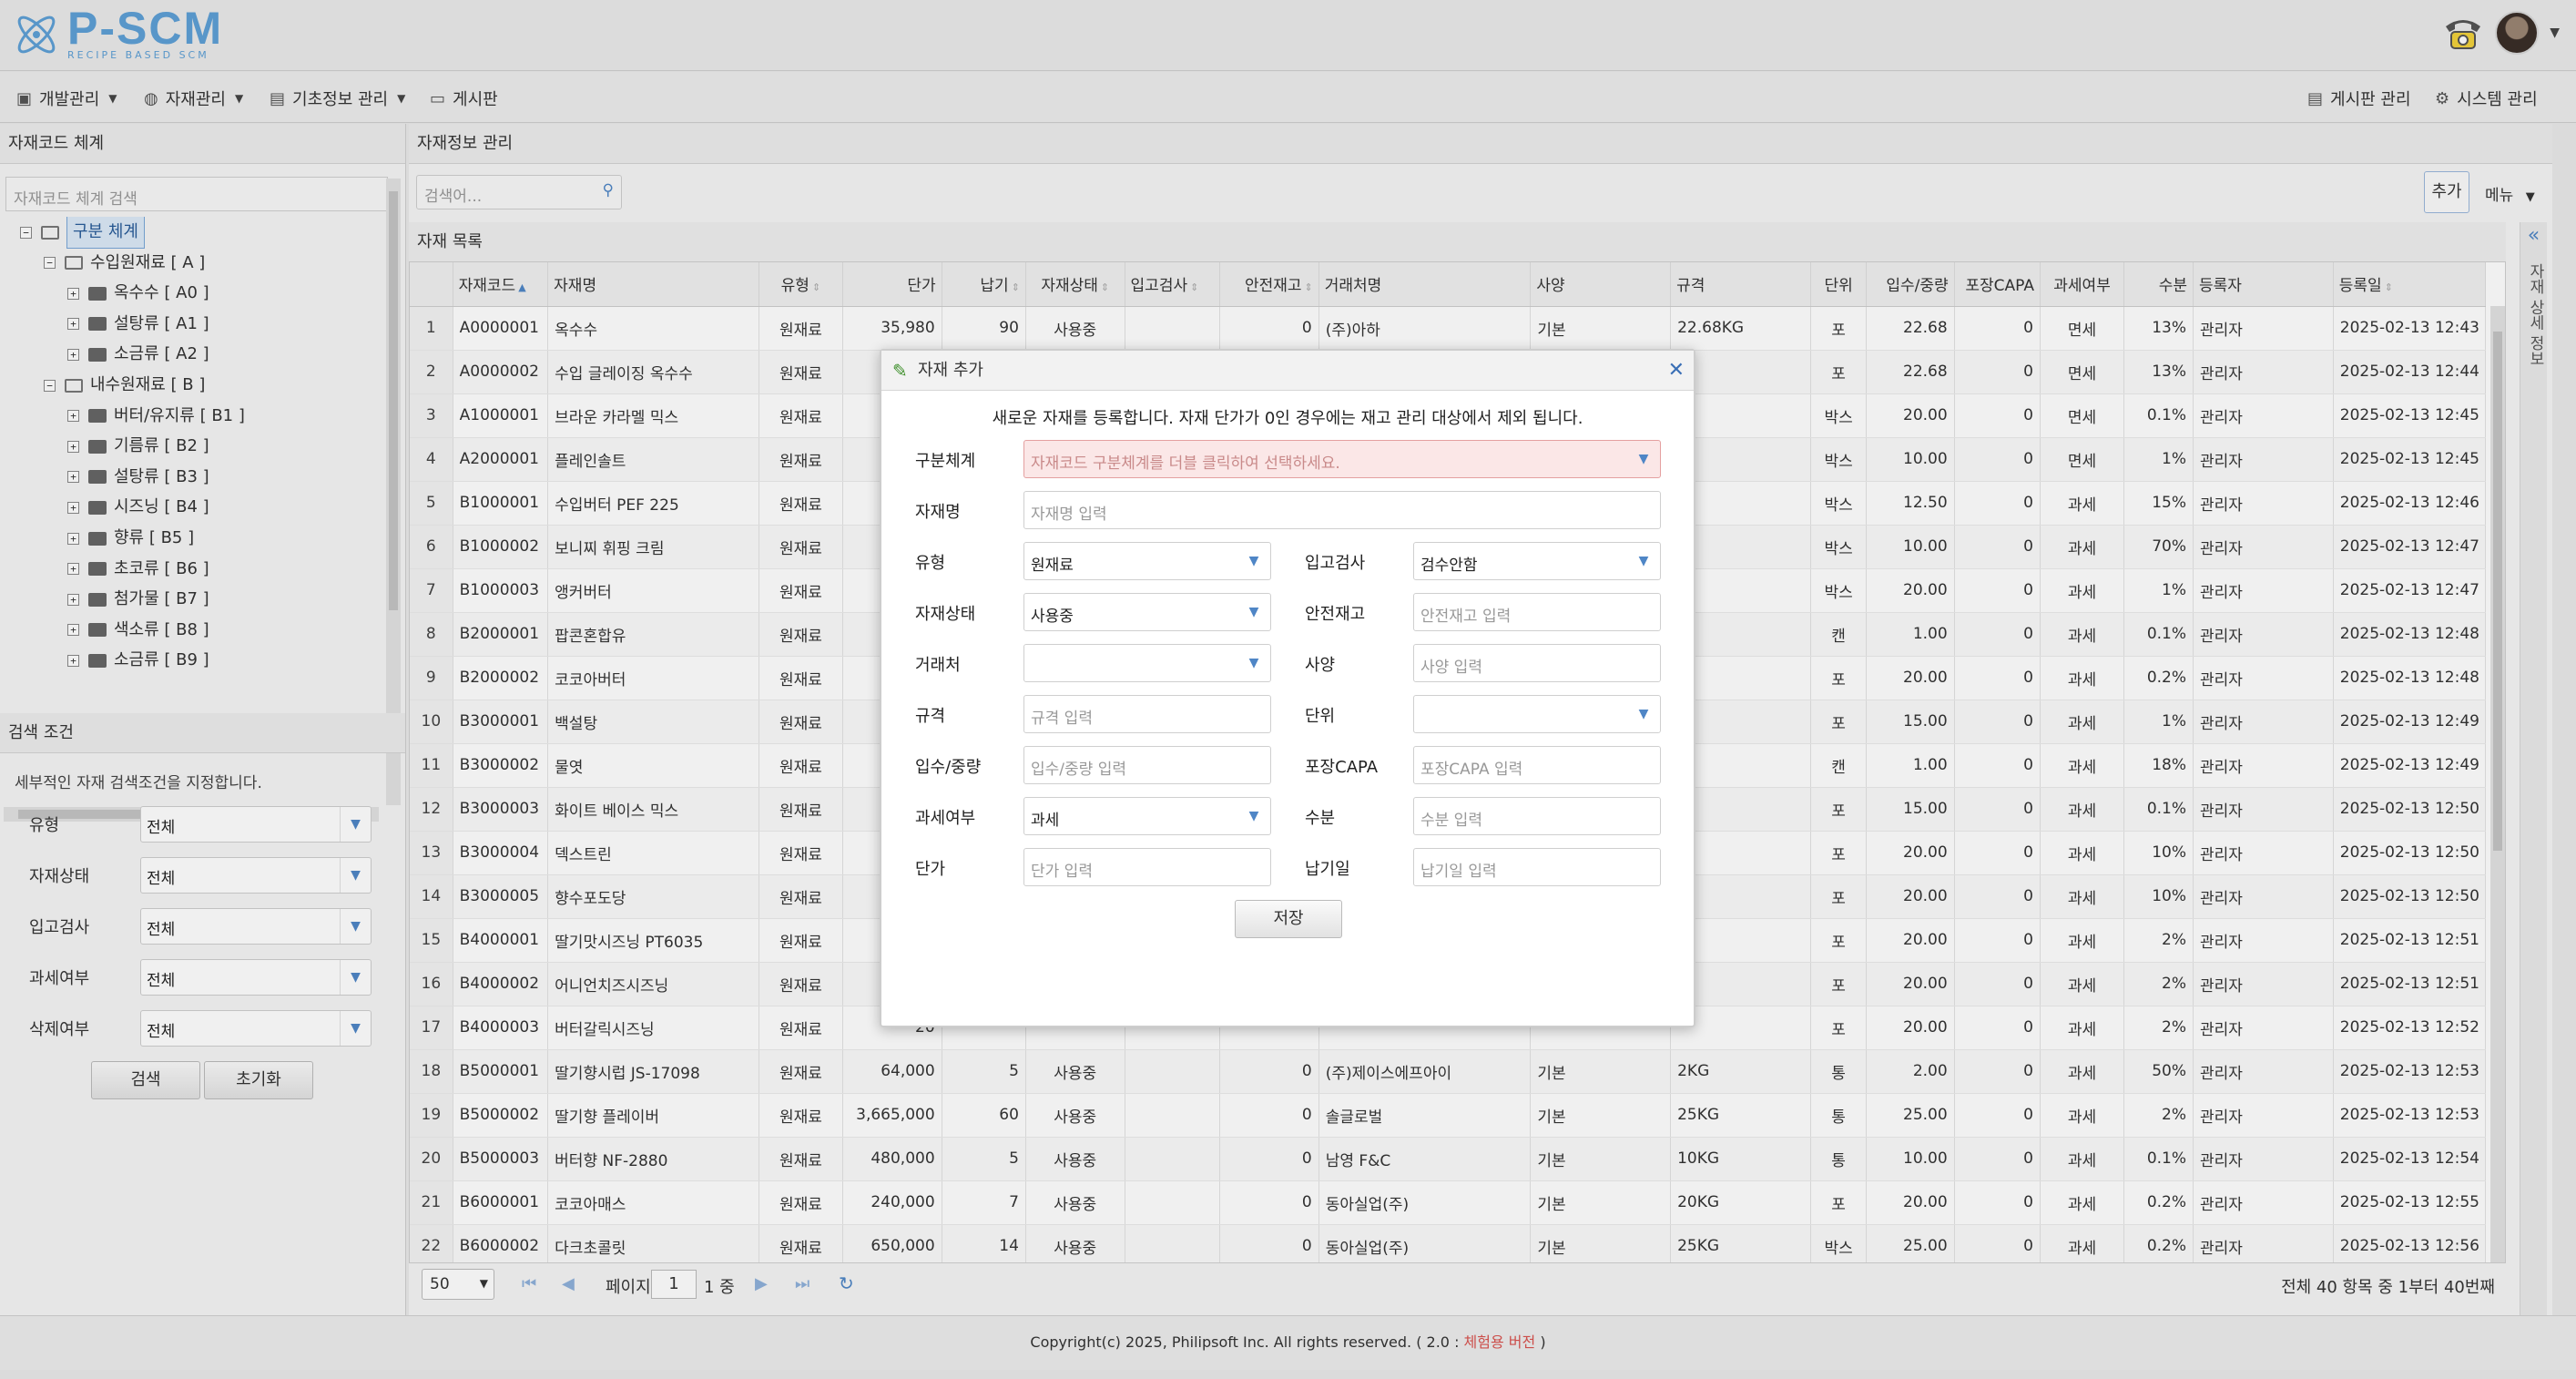 Image resolution: width=2576 pixels, height=1379 pixels. What do you see at coordinates (1320, 717) in the screenshot?
I see `field-label: 단위` at bounding box center [1320, 717].